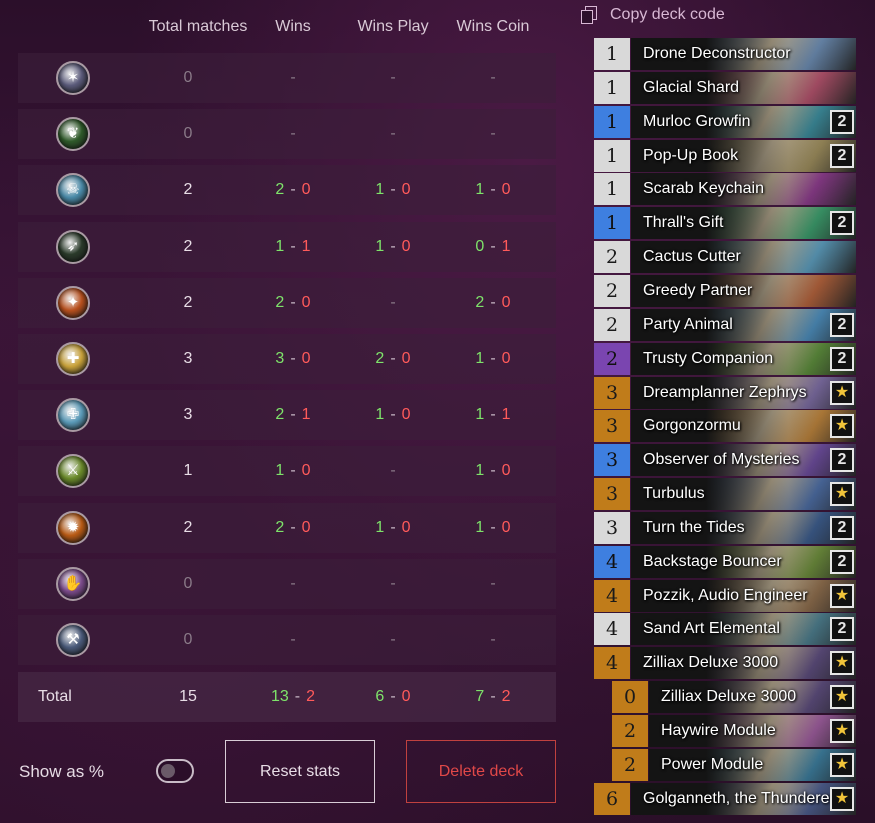  I want to click on deck-card: 4 Sand Art Elemental 2, so click(725, 629).